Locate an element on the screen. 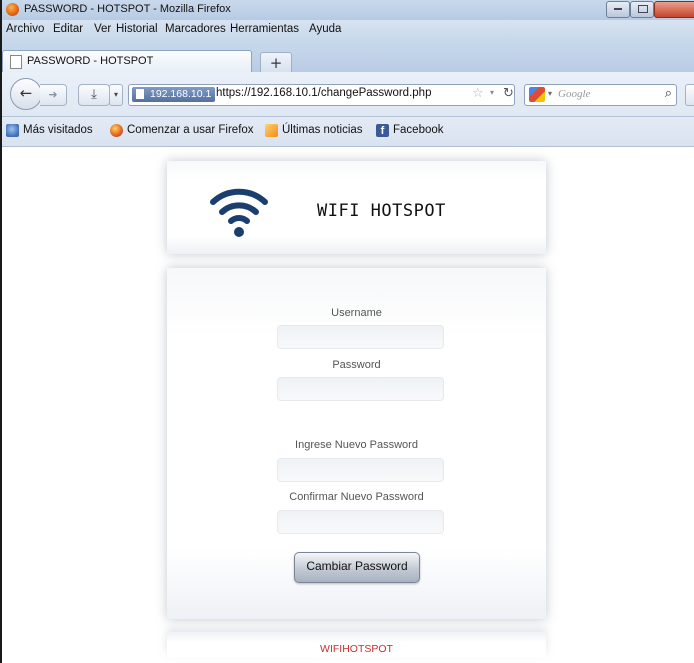 The width and height of the screenshot is (694, 663). bookmark-label: Más visitados is located at coordinates (58, 130).